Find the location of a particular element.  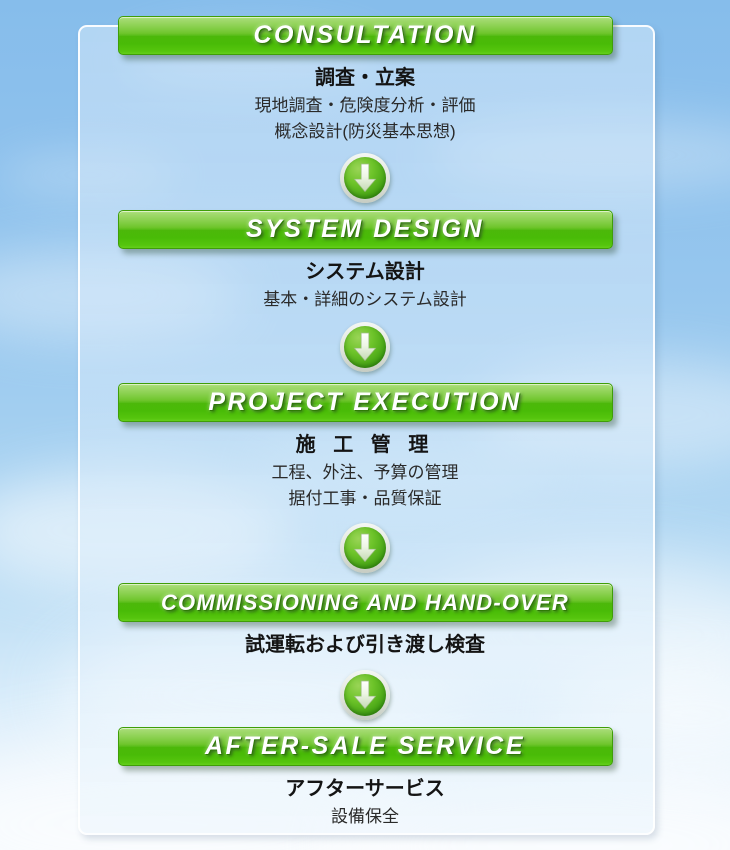

stage-detail-line: 現地調査・危険度分析・評価 is located at coordinates (365, 105).